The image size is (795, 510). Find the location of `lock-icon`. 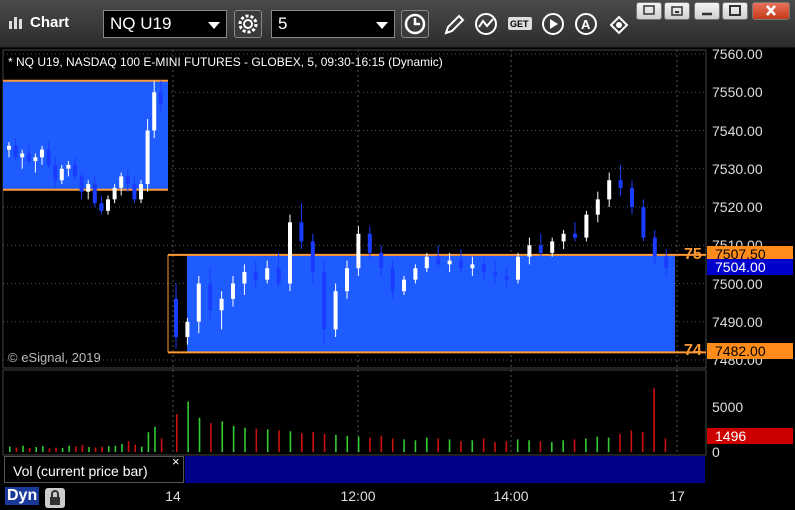

lock-icon is located at coordinates (55, 498).